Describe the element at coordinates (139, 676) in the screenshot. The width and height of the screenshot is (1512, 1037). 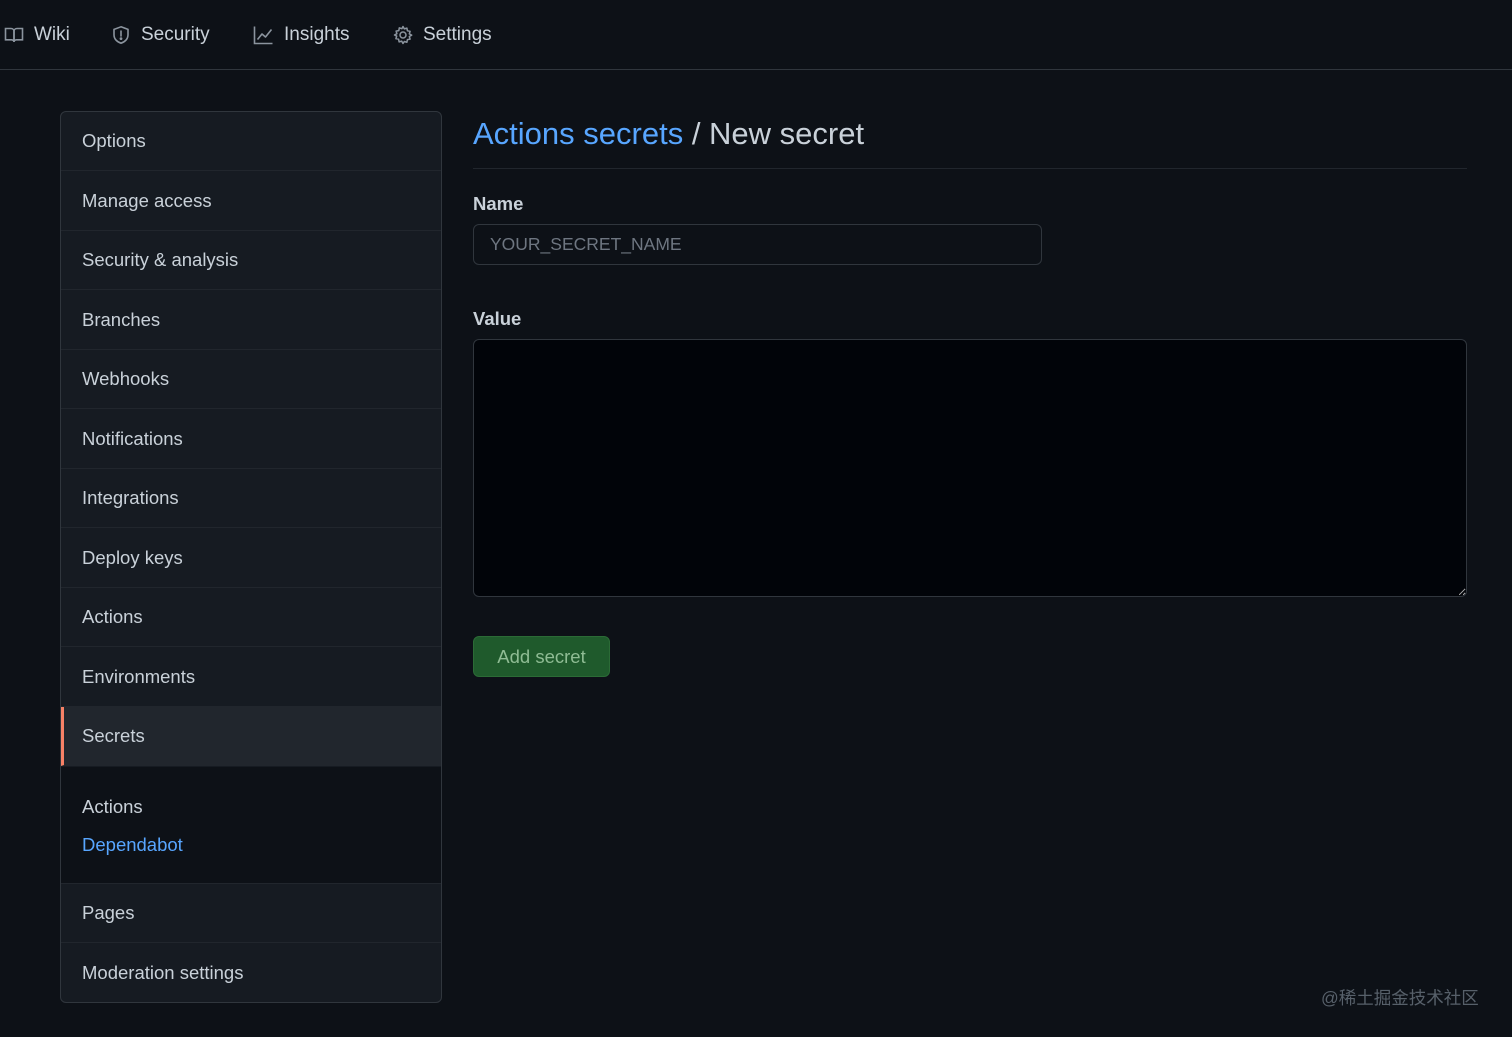
I see `sidebar-item-label: Environments` at that location.